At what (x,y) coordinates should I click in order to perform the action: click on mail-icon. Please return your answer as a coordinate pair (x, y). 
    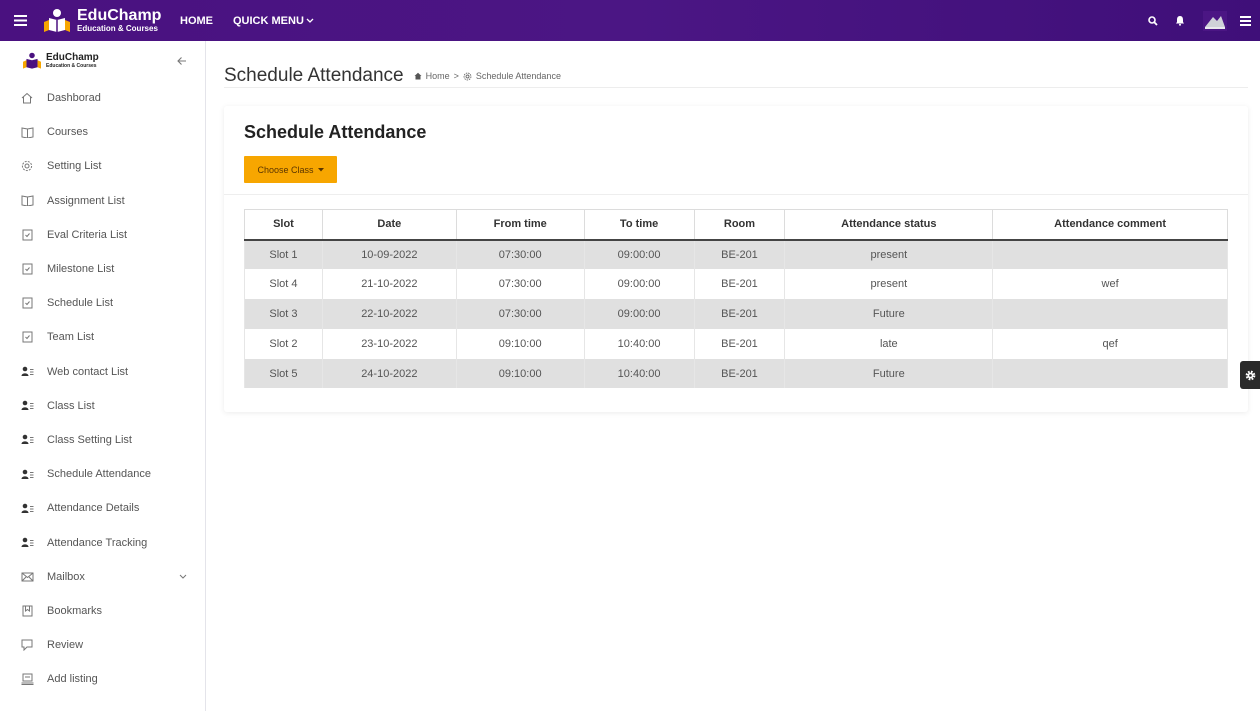
    Looking at the image, I should click on (27, 577).